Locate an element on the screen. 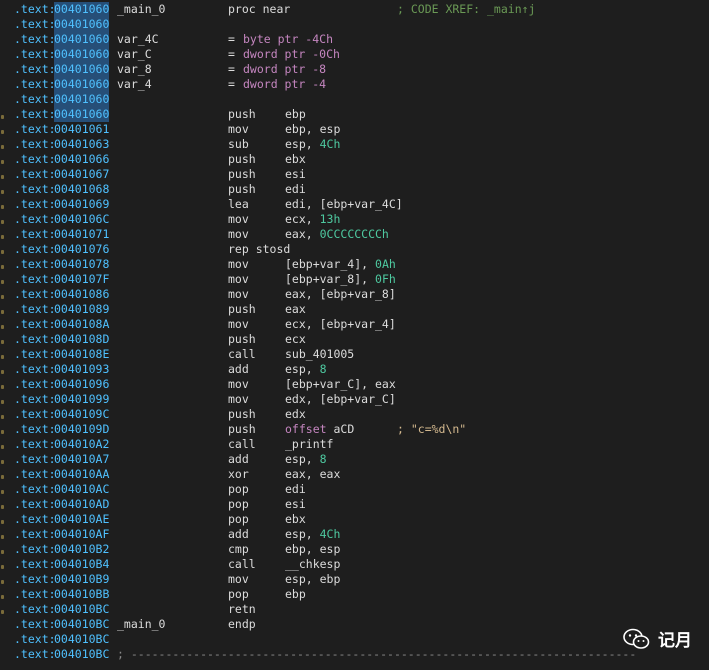 This screenshot has height=670, width=709. code-line: .text: 004010AC pop edi is located at coordinates (354, 489).